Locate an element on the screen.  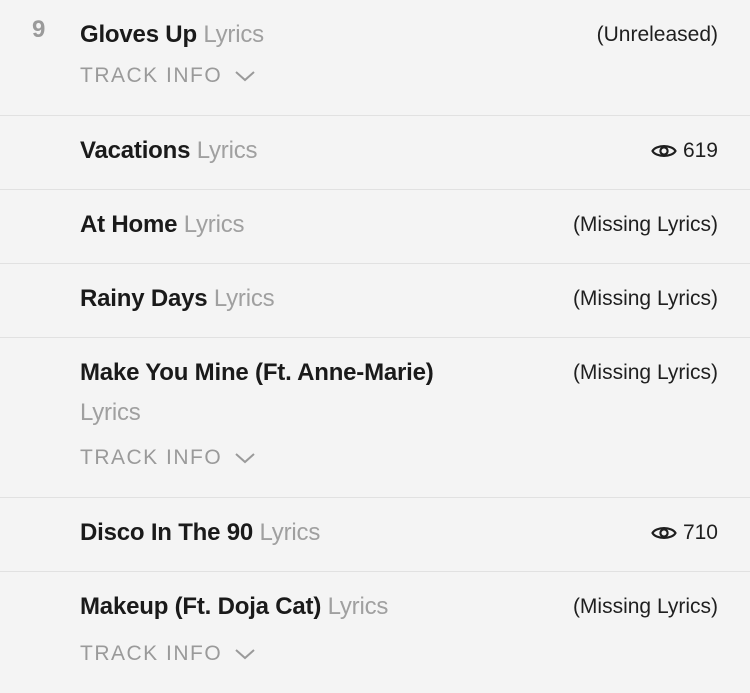
track-name: At Home is located at coordinates (128, 224).